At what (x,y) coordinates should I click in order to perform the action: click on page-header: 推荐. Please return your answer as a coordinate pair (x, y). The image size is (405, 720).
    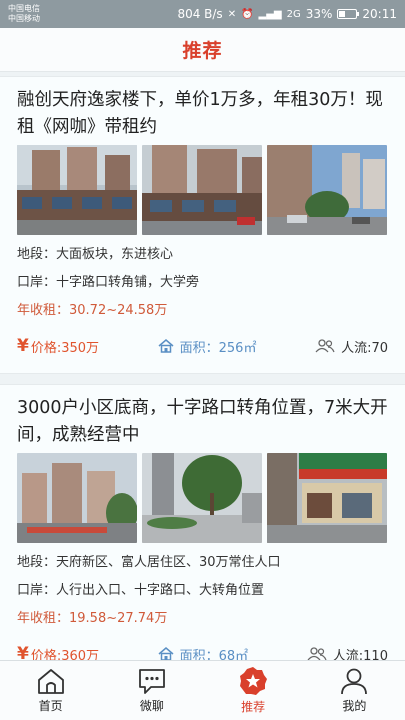
    Looking at the image, I should click on (202, 50).